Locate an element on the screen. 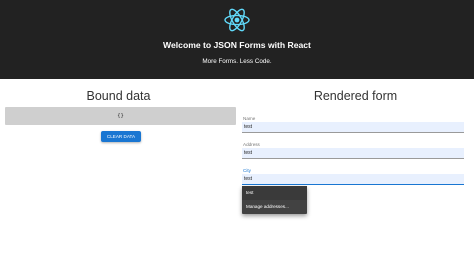 The width and height of the screenshot is (474, 261). app-title: Welcome to JSON Forms with React is located at coordinates (237, 45).